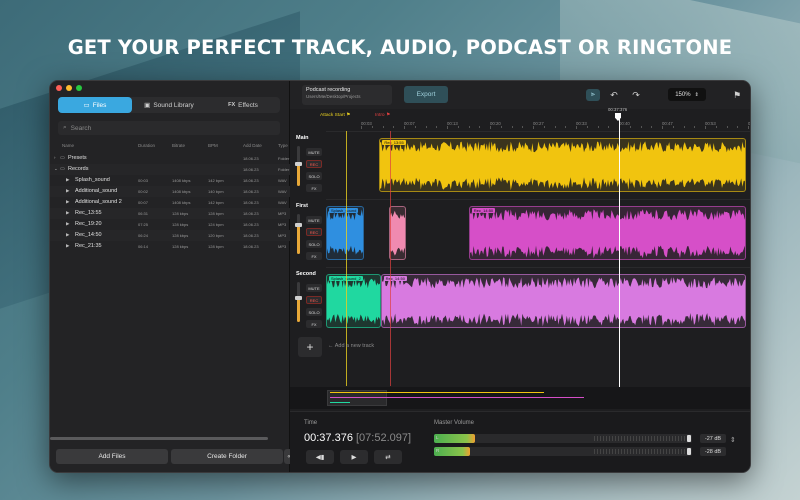  I want to click on column-name: Name, so click(68, 145).